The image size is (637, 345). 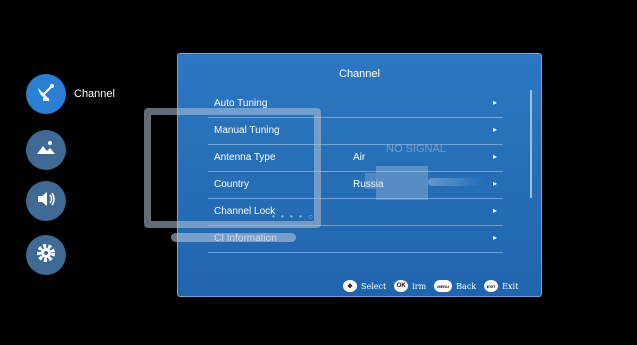 I want to click on sidebar-item-sound, so click(x=46, y=201).